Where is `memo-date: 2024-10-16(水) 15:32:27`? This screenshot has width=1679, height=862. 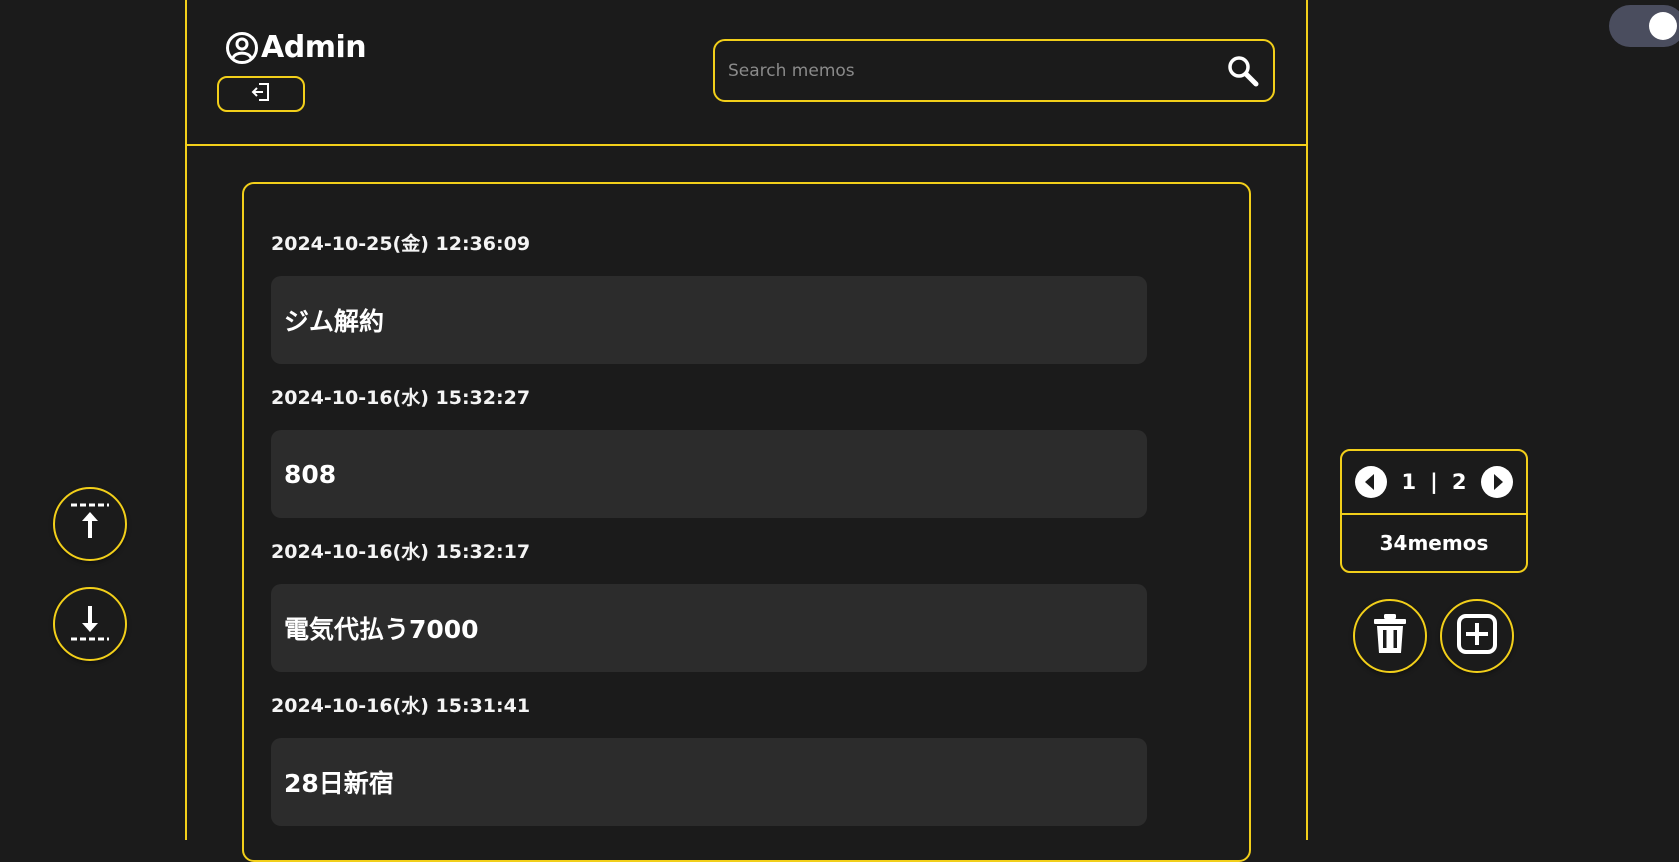
memo-date: 2024-10-16(水) 15:32:27 is located at coordinates (401, 398).